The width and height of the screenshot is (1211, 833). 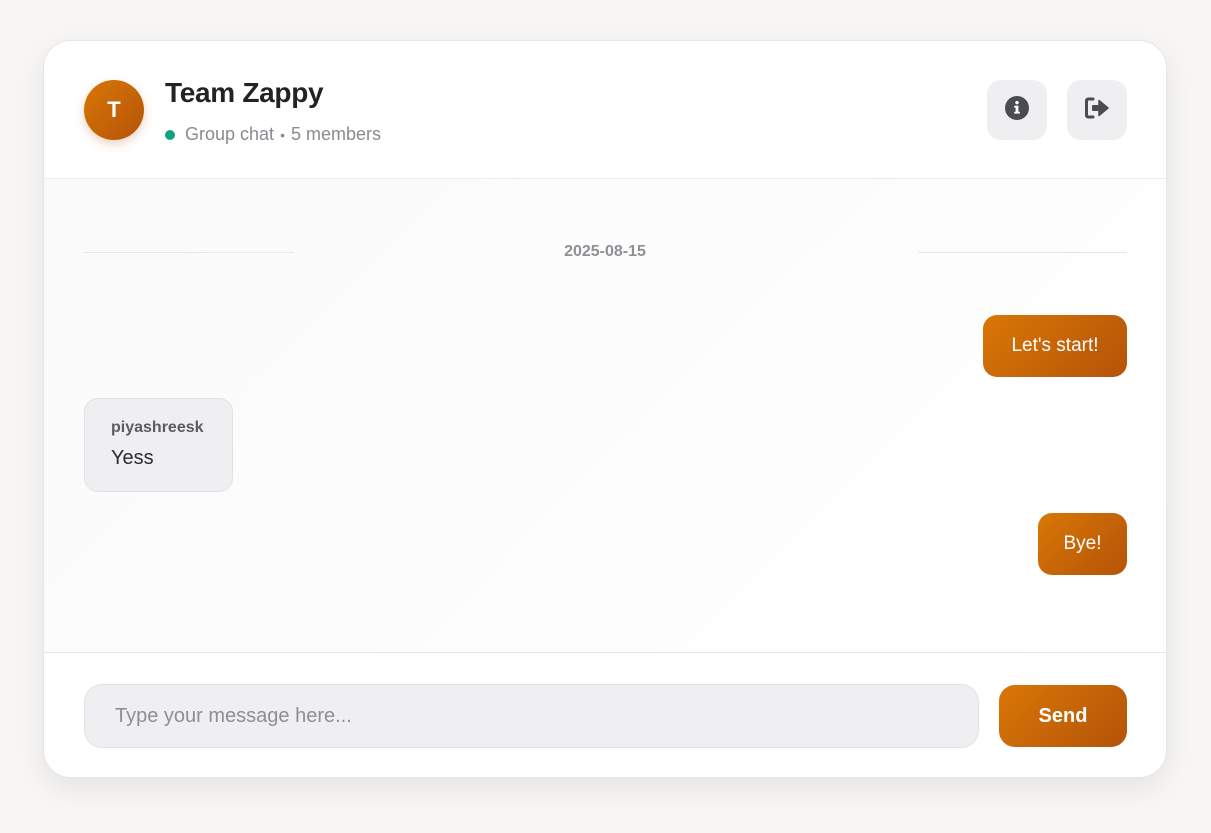 What do you see at coordinates (114, 110) in the screenshot?
I see `group-avatar: T` at bounding box center [114, 110].